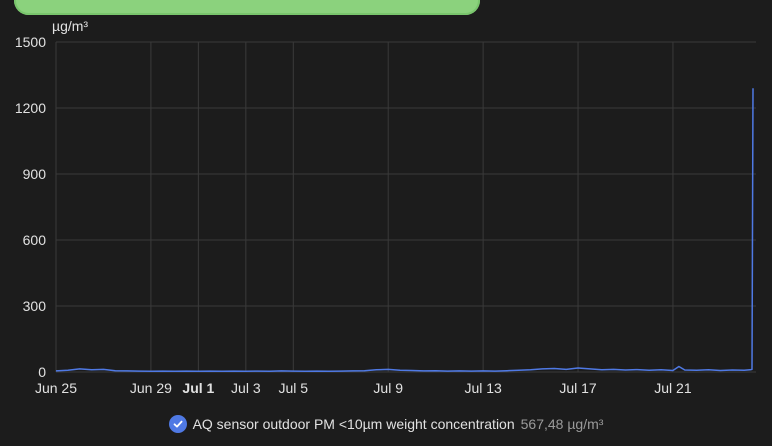 The image size is (772, 446). What do you see at coordinates (198, 388) in the screenshot?
I see `x-tick-label: Jul 1` at bounding box center [198, 388].